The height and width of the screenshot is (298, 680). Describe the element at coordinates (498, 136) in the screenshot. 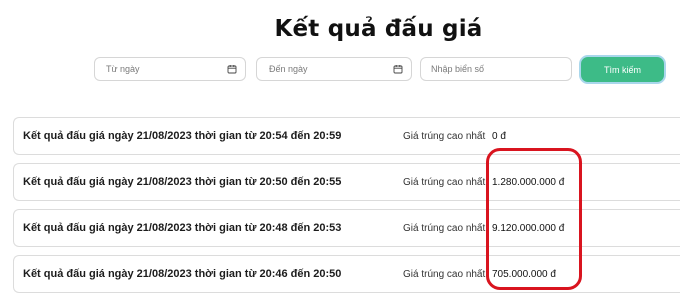

I see `highest-price-value: 0 đ` at that location.